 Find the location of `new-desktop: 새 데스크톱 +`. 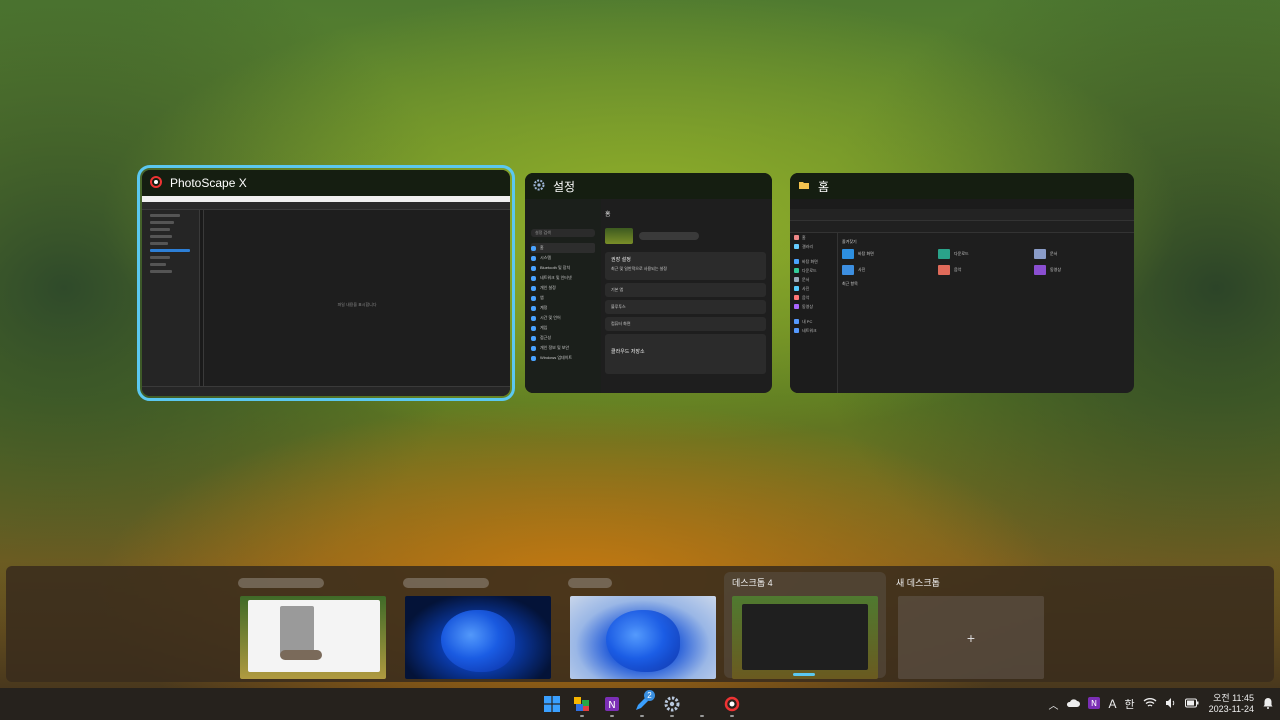

new-desktop: 새 데스크톱 + is located at coordinates (966, 625).